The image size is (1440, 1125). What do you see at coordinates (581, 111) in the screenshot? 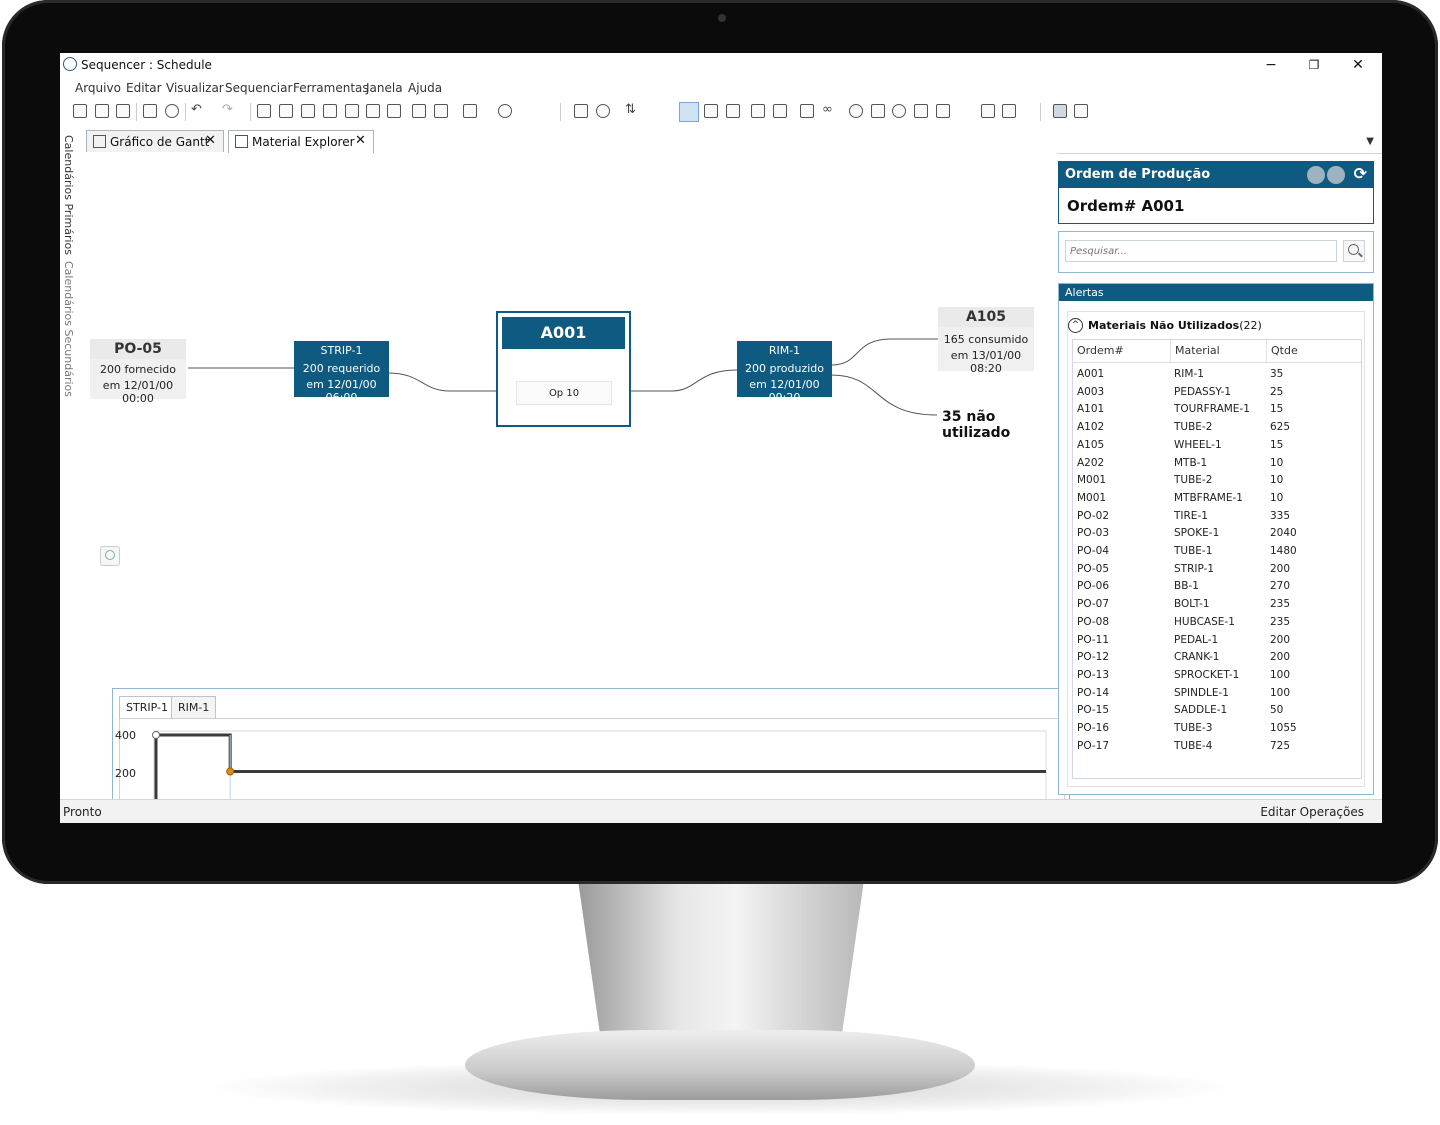
I see `sequence-icon` at bounding box center [581, 111].